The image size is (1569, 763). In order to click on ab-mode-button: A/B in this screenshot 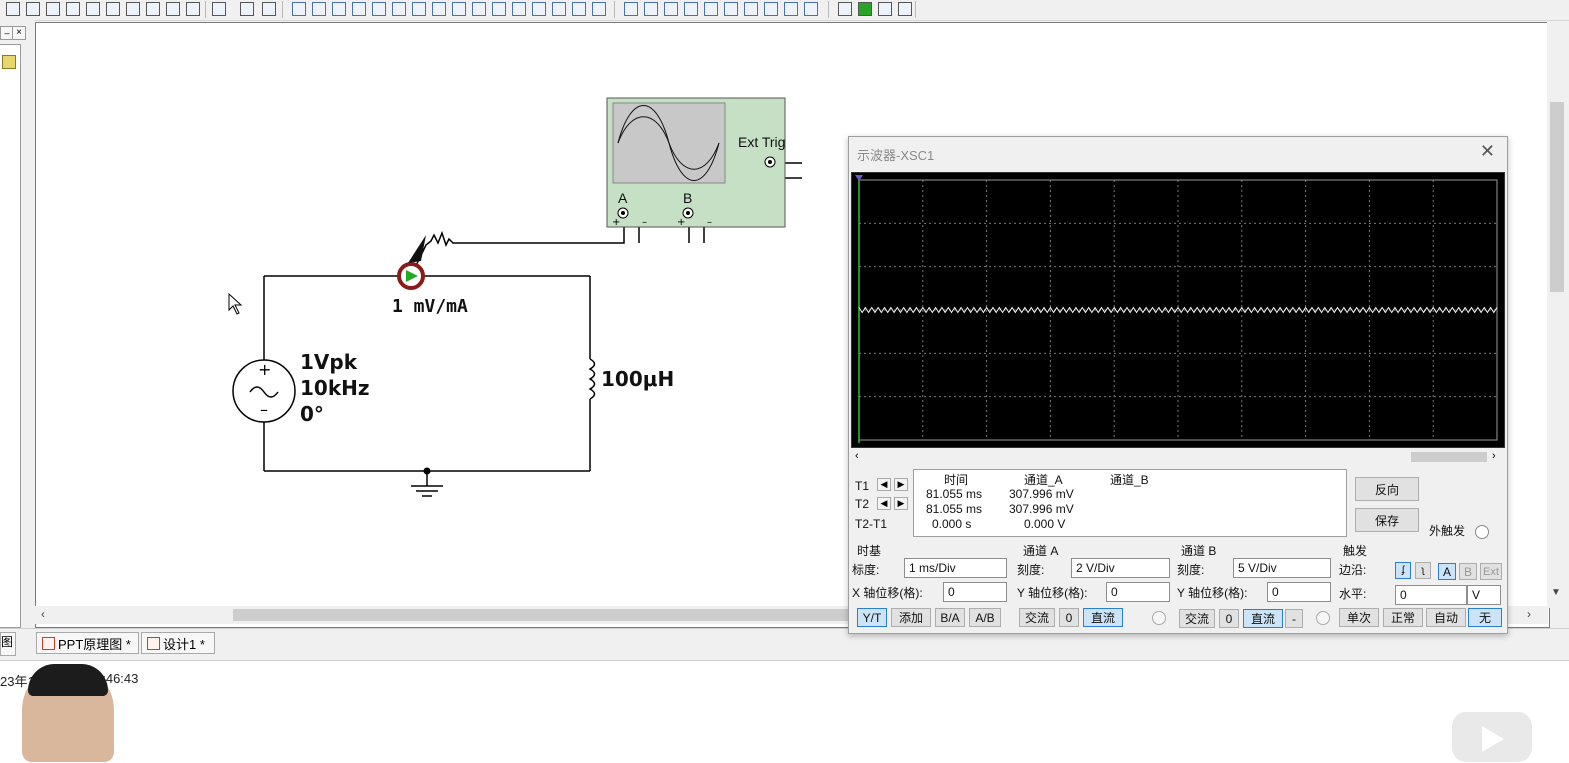, I will do `click(985, 617)`.